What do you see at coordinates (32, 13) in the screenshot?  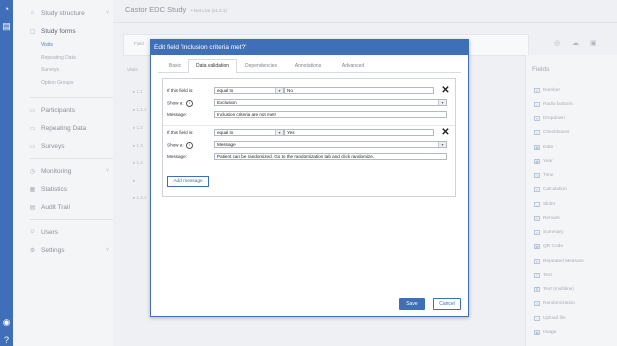 I see `structure-icon: ⌂` at bounding box center [32, 13].